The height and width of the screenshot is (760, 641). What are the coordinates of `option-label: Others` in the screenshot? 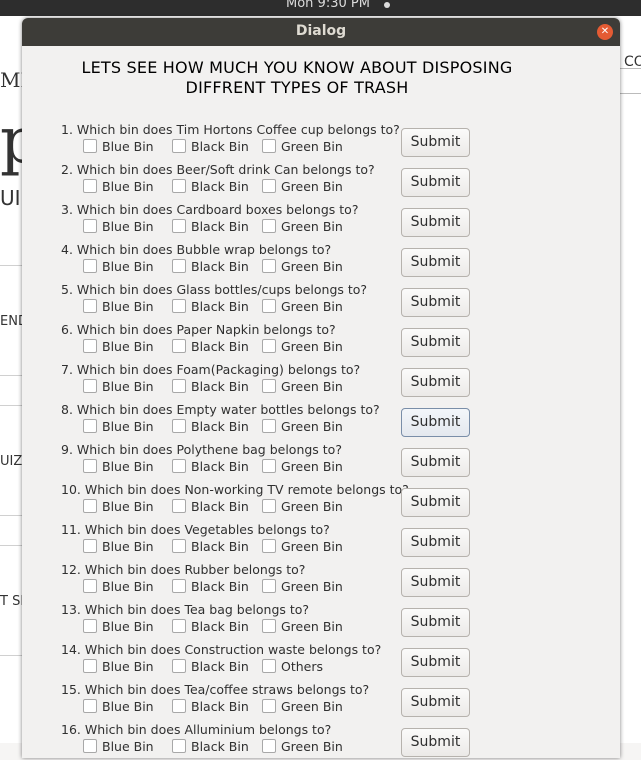 It's located at (302, 666).